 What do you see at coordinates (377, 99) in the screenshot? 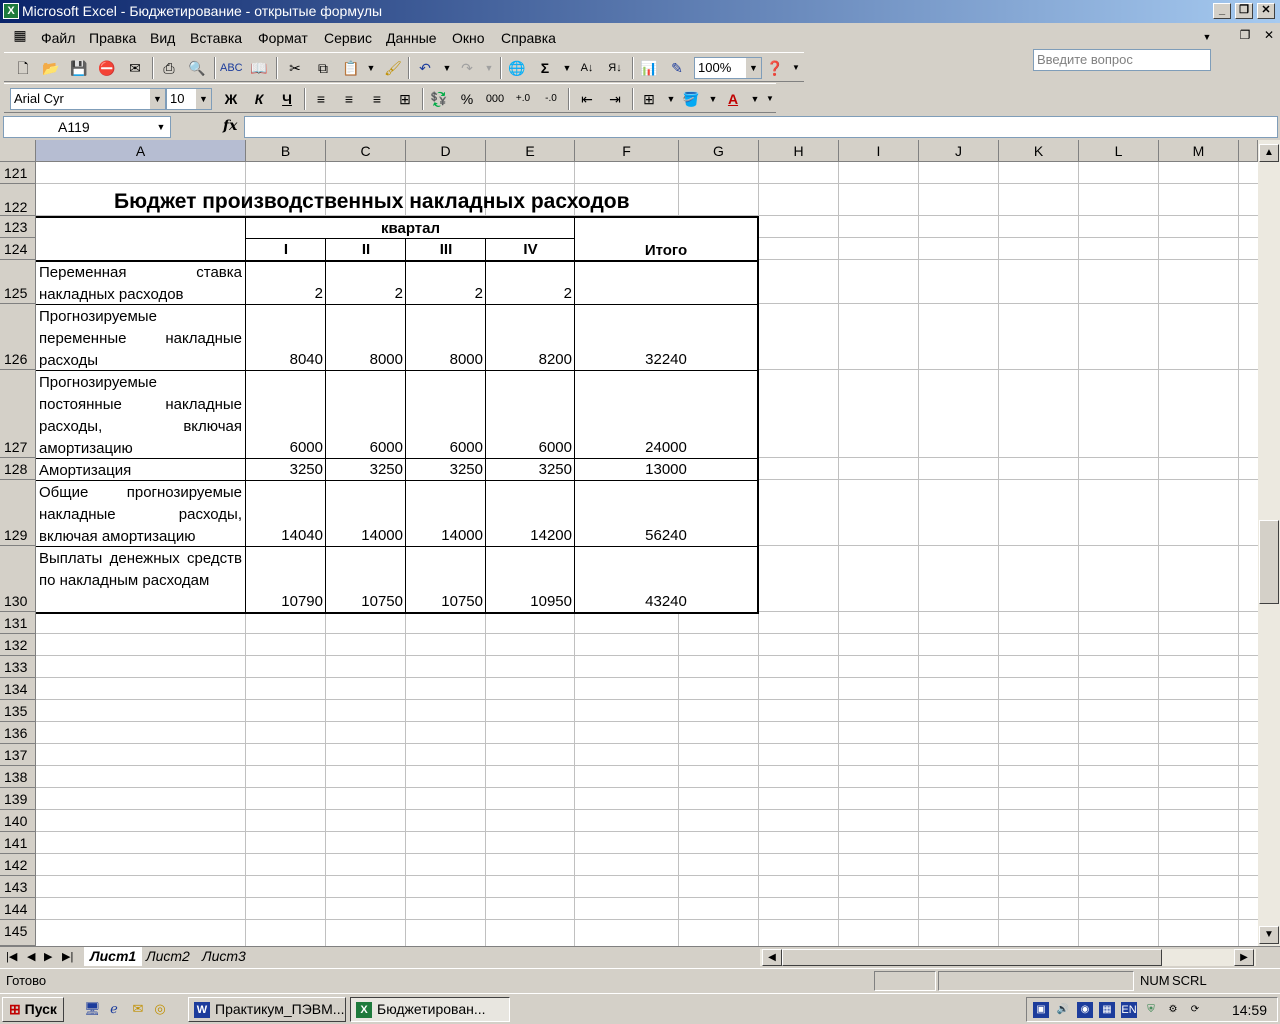
I see `align-right-icon: ≡` at bounding box center [377, 99].